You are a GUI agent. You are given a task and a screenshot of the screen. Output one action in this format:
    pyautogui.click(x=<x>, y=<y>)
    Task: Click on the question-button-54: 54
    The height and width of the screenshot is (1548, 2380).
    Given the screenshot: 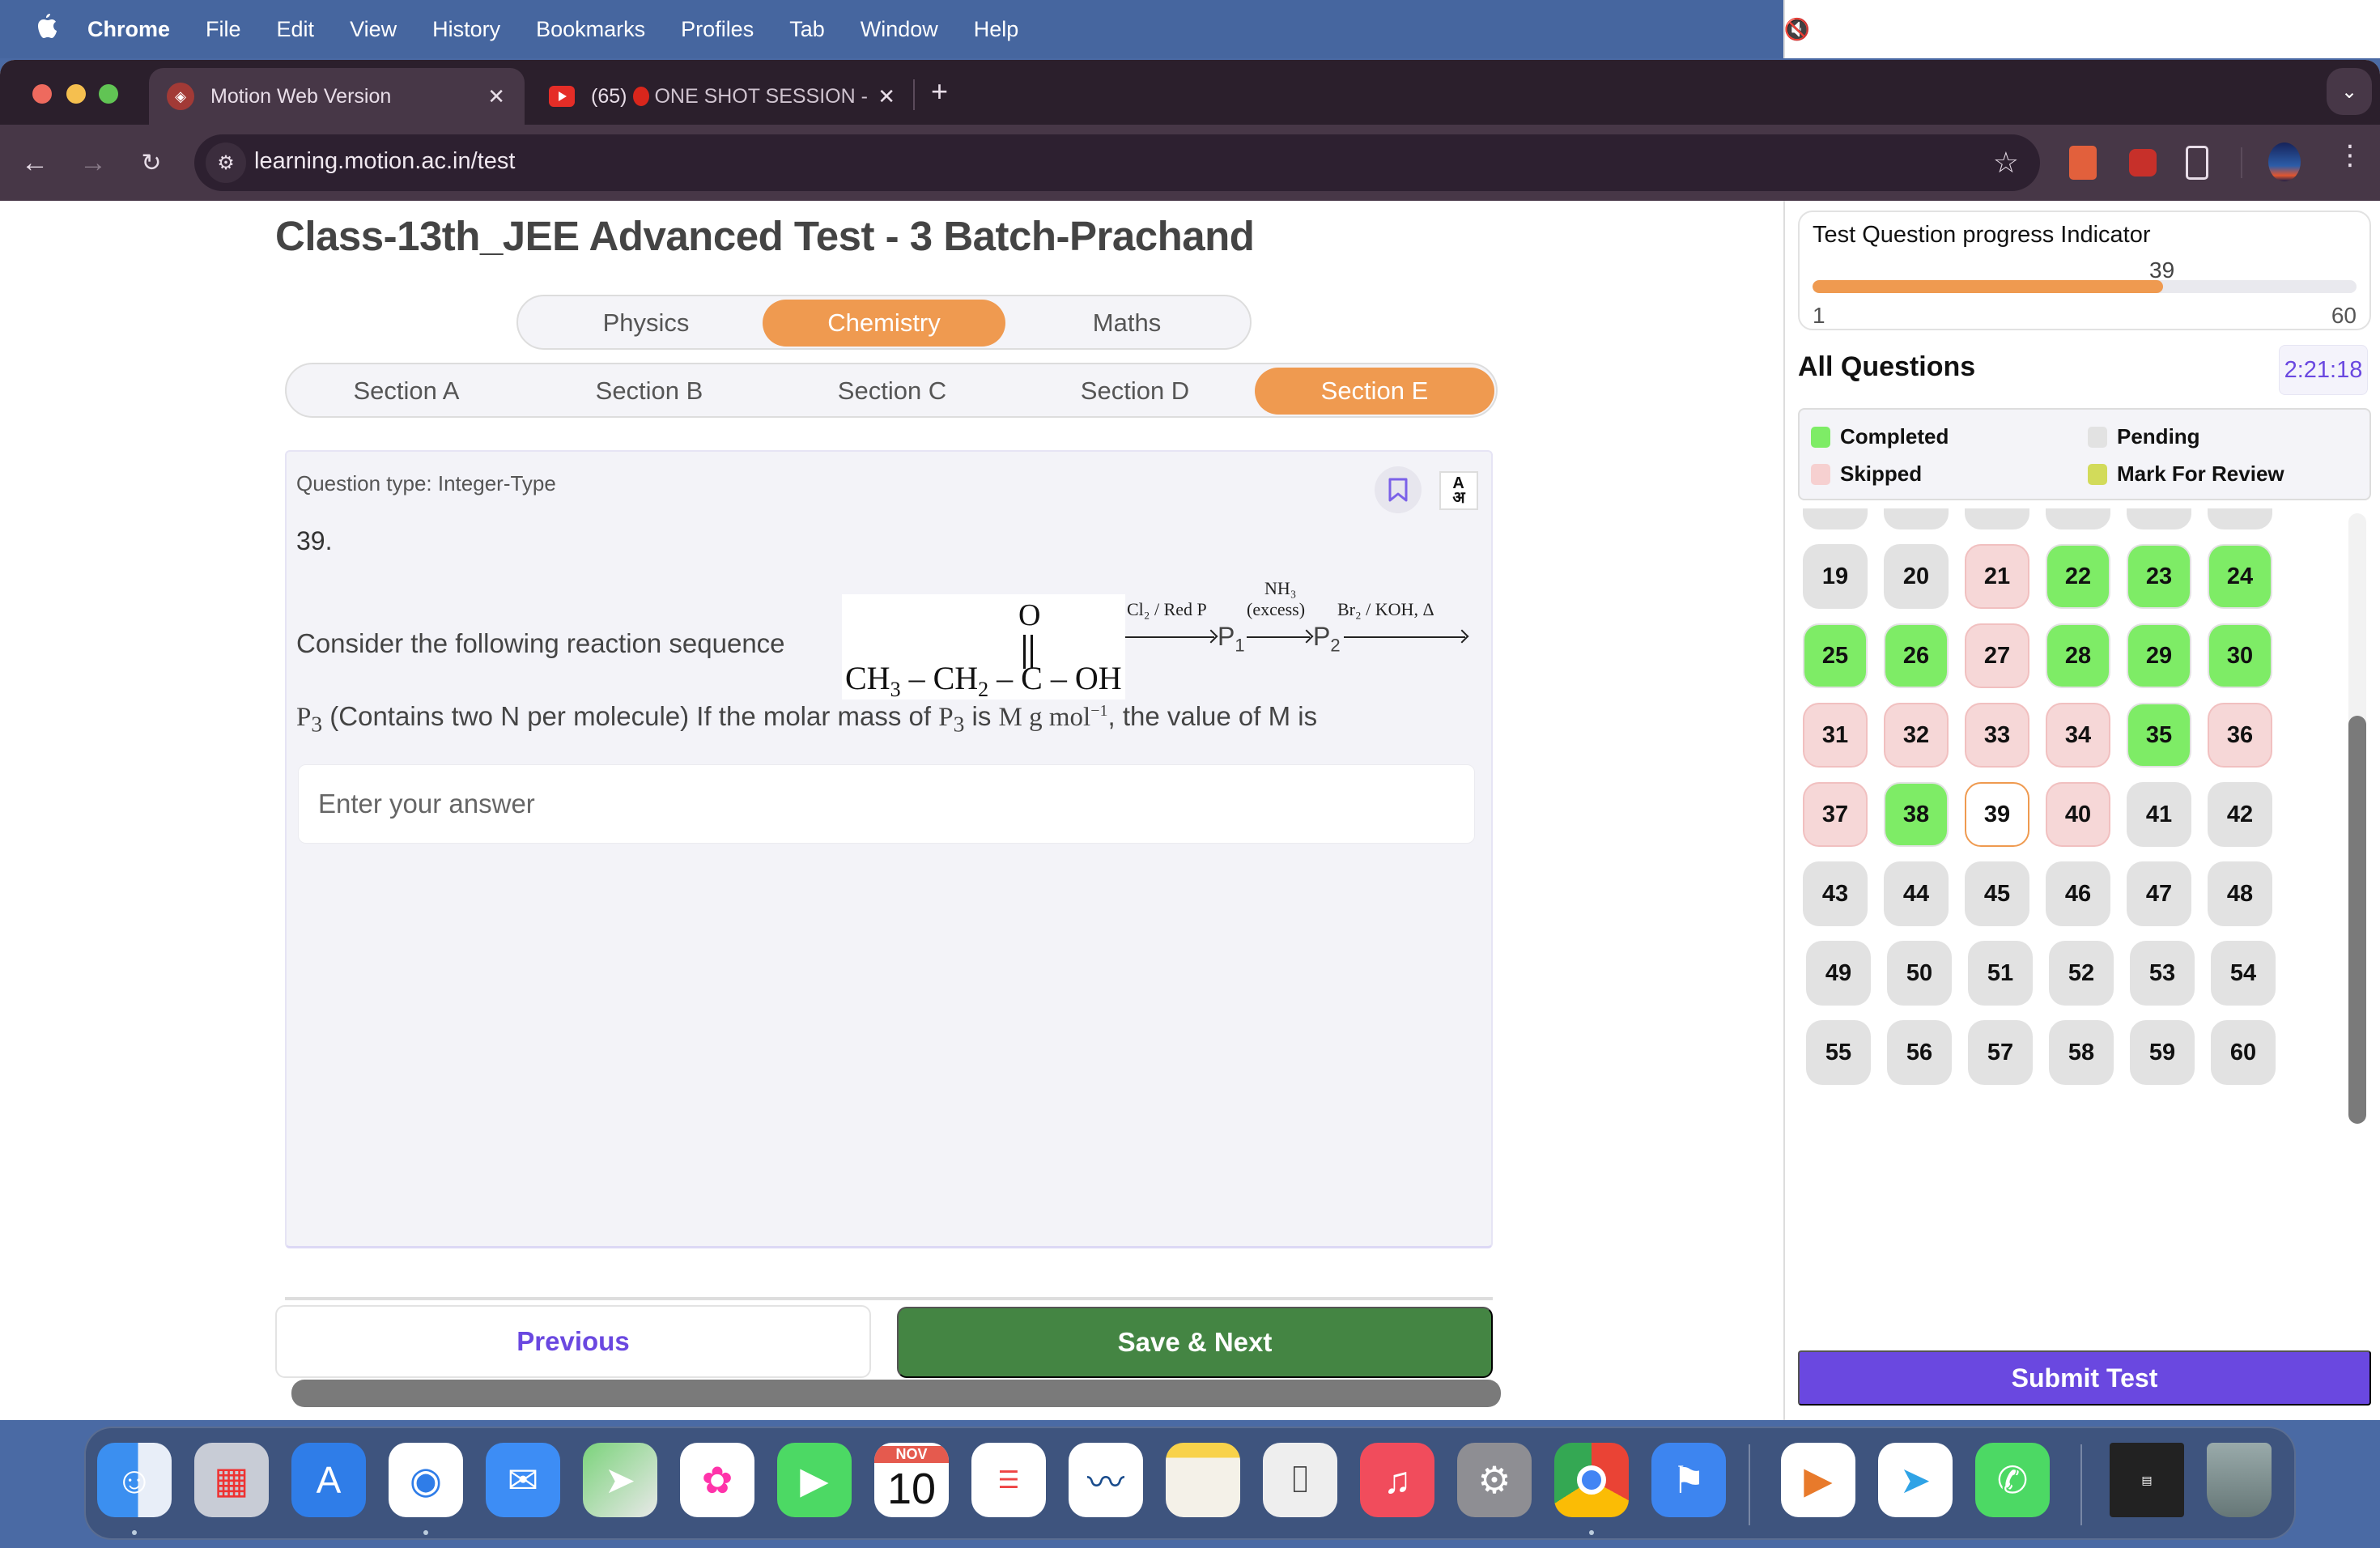 What is the action you would take?
    pyautogui.click(x=2243, y=974)
    